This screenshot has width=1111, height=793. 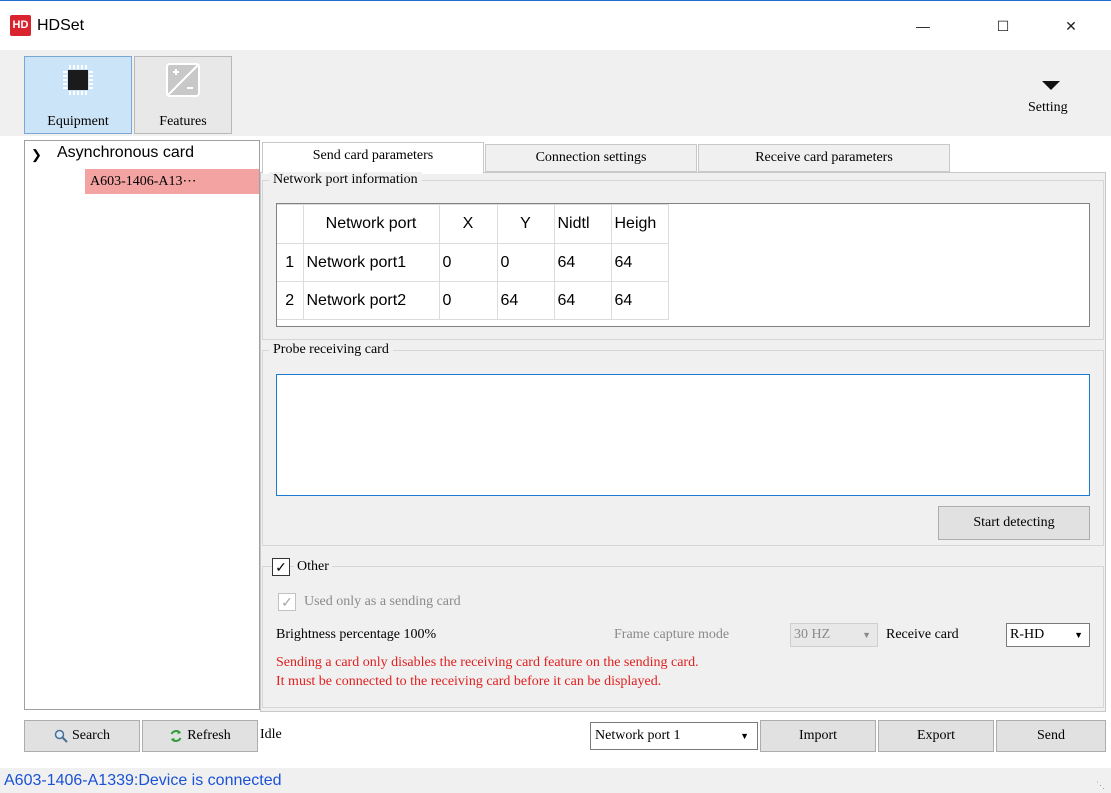 What do you see at coordinates (290, 224) in the screenshot?
I see `row-header-corner` at bounding box center [290, 224].